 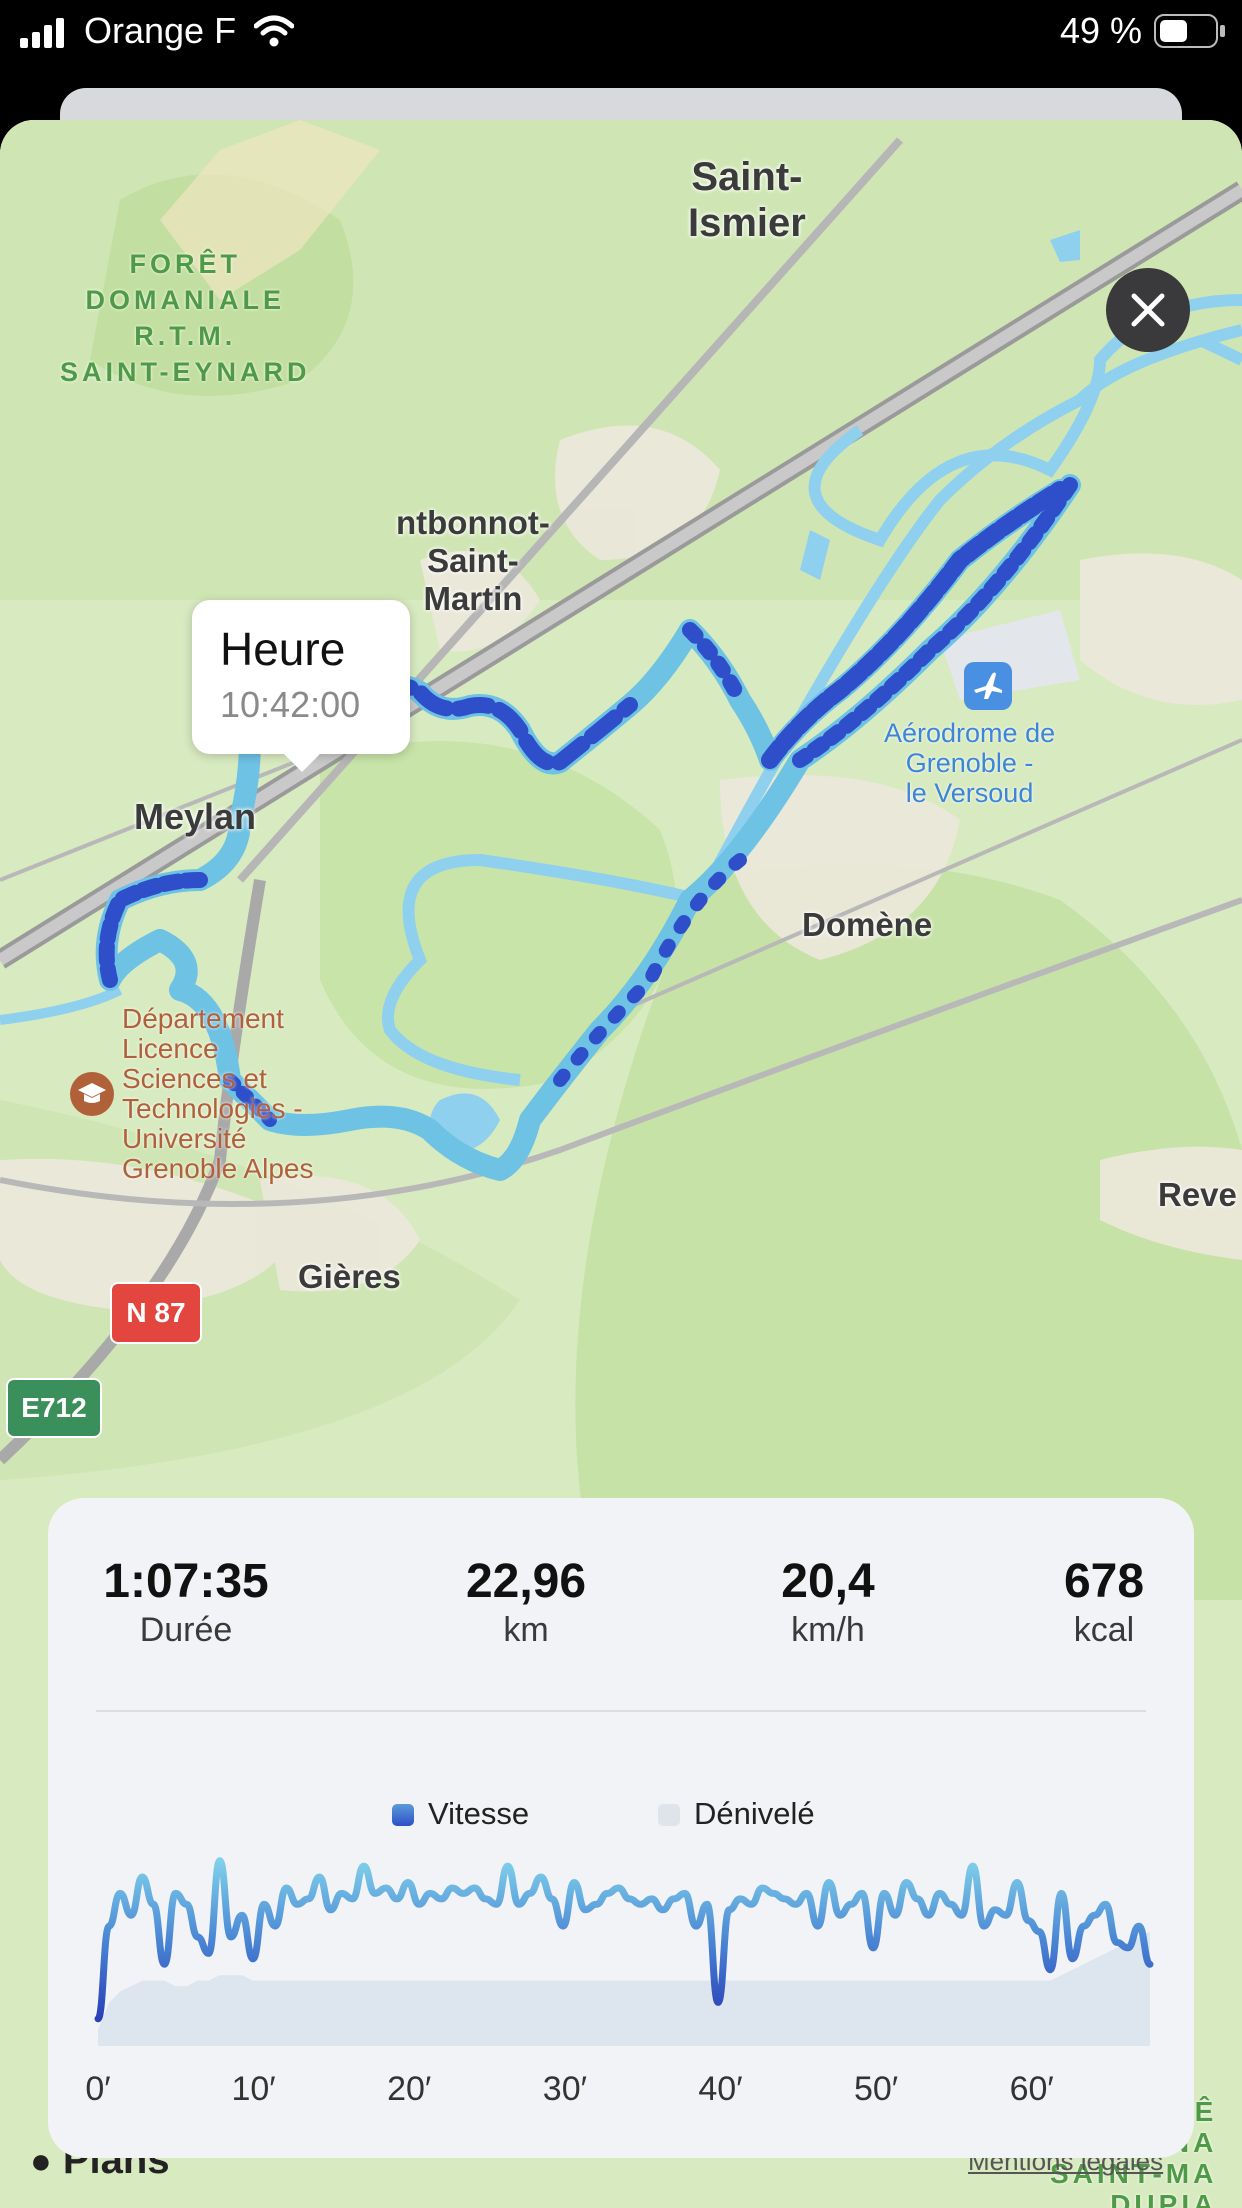 I want to click on x-tick-label: 60′, so click(x=1031, y=2089).